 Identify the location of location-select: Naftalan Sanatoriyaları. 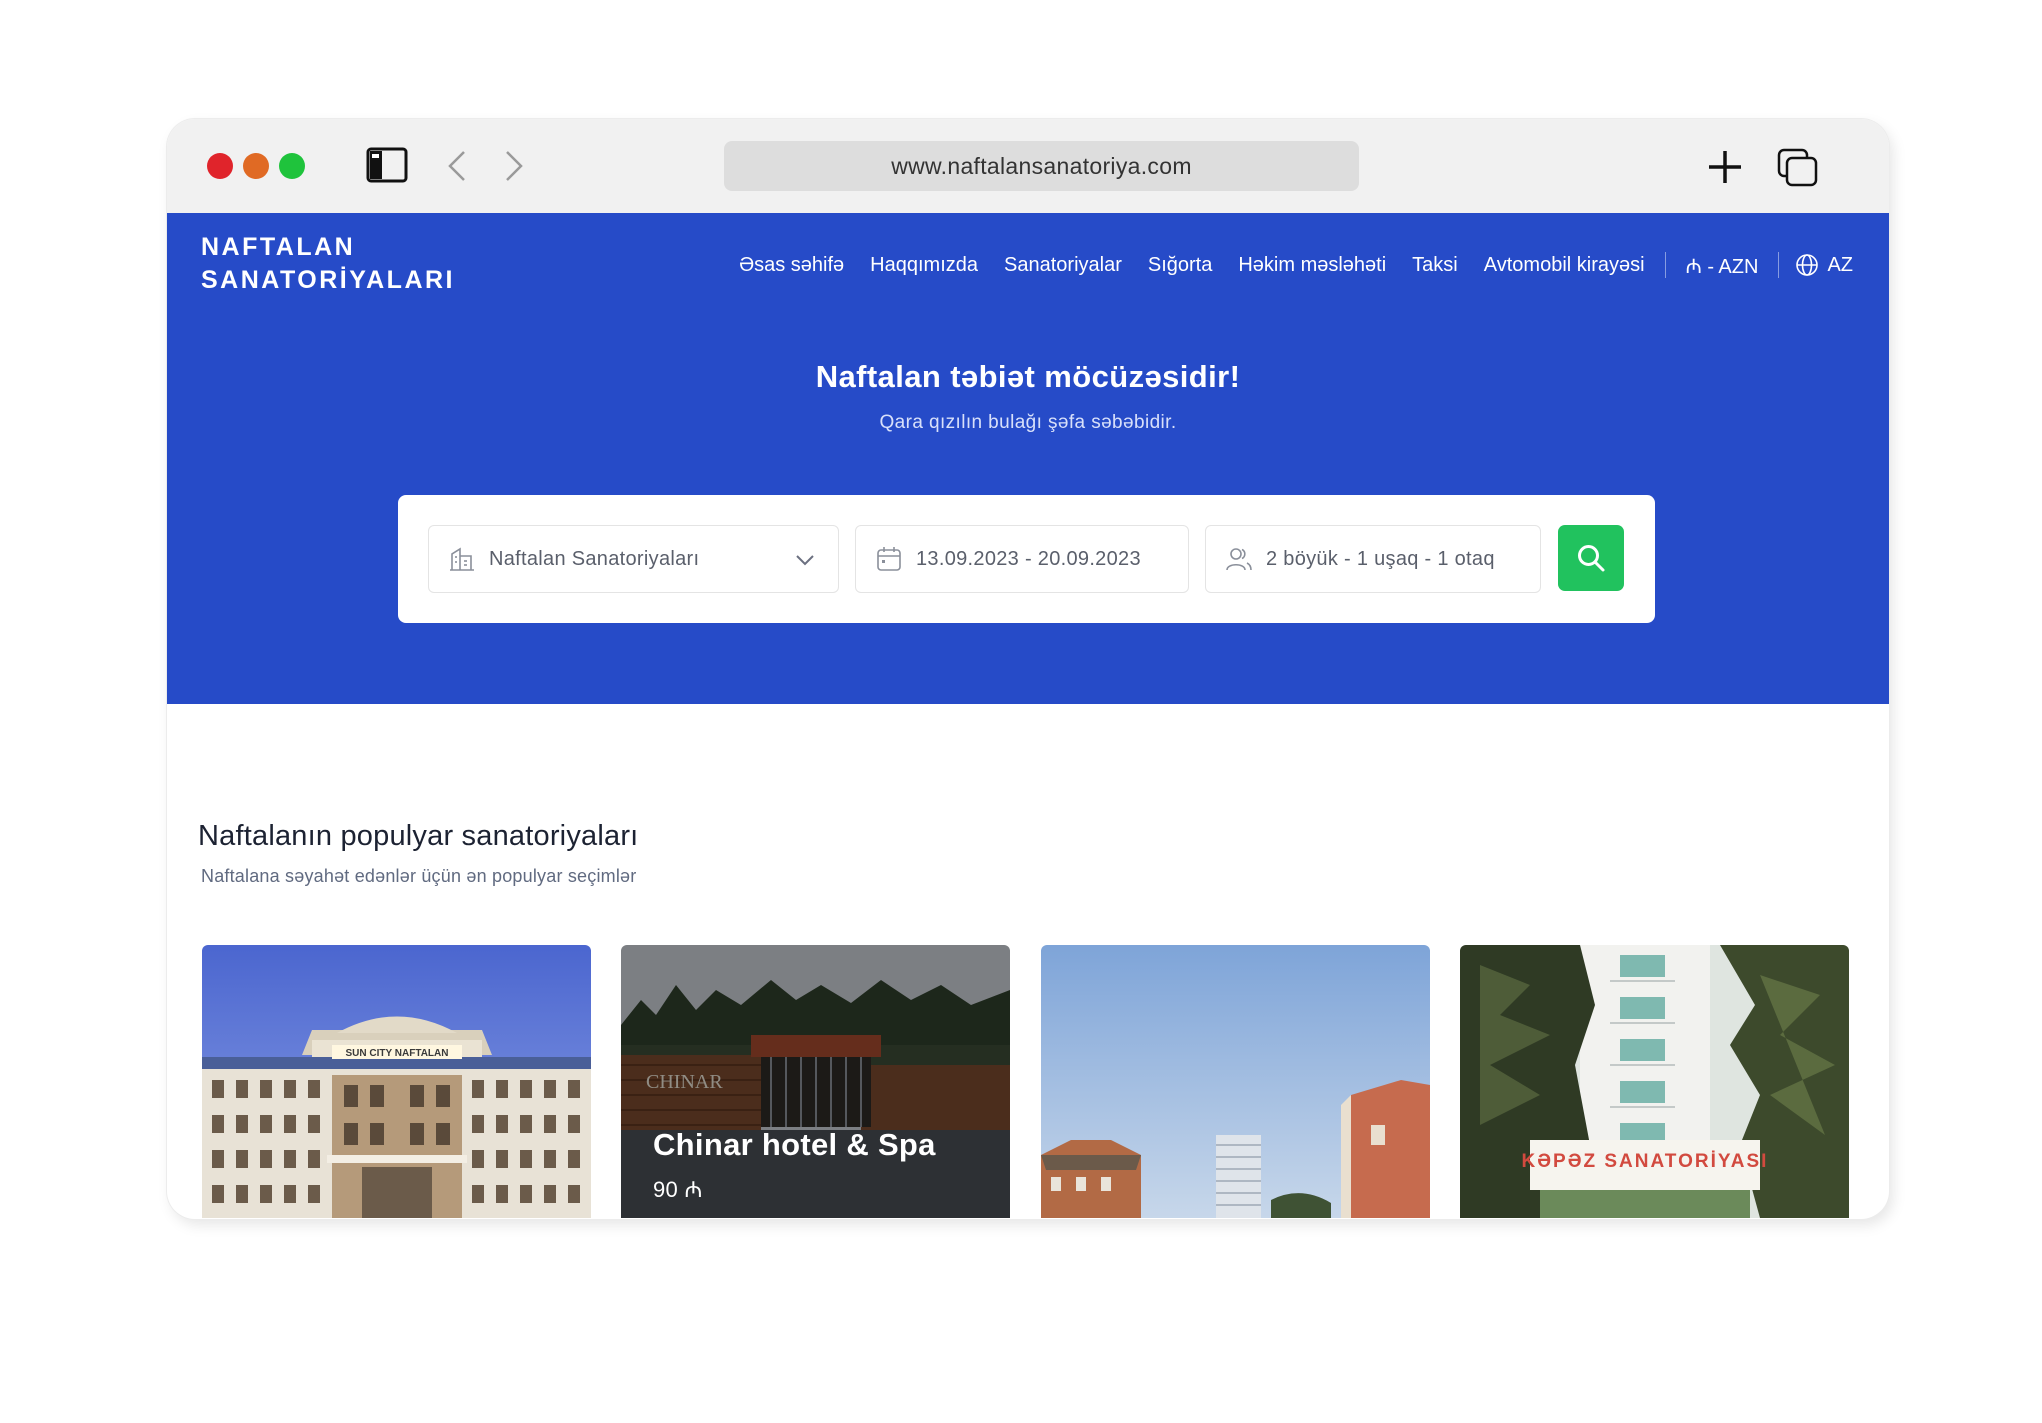
(633, 559).